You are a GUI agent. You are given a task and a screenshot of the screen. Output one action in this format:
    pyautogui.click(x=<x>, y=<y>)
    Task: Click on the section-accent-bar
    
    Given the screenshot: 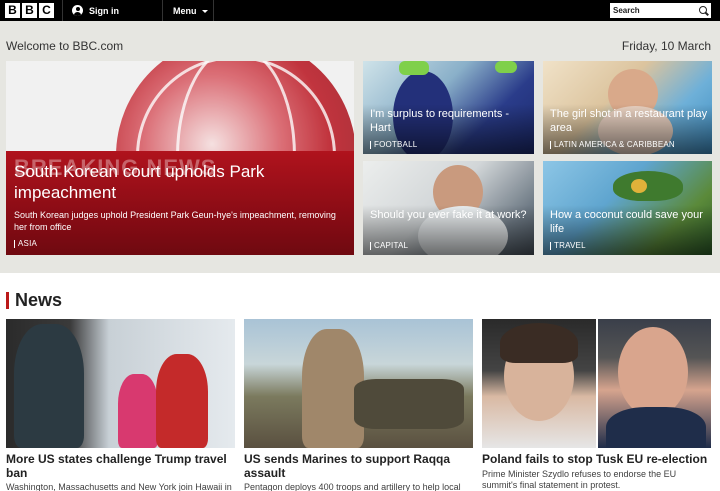 What is the action you would take?
    pyautogui.click(x=7, y=300)
    